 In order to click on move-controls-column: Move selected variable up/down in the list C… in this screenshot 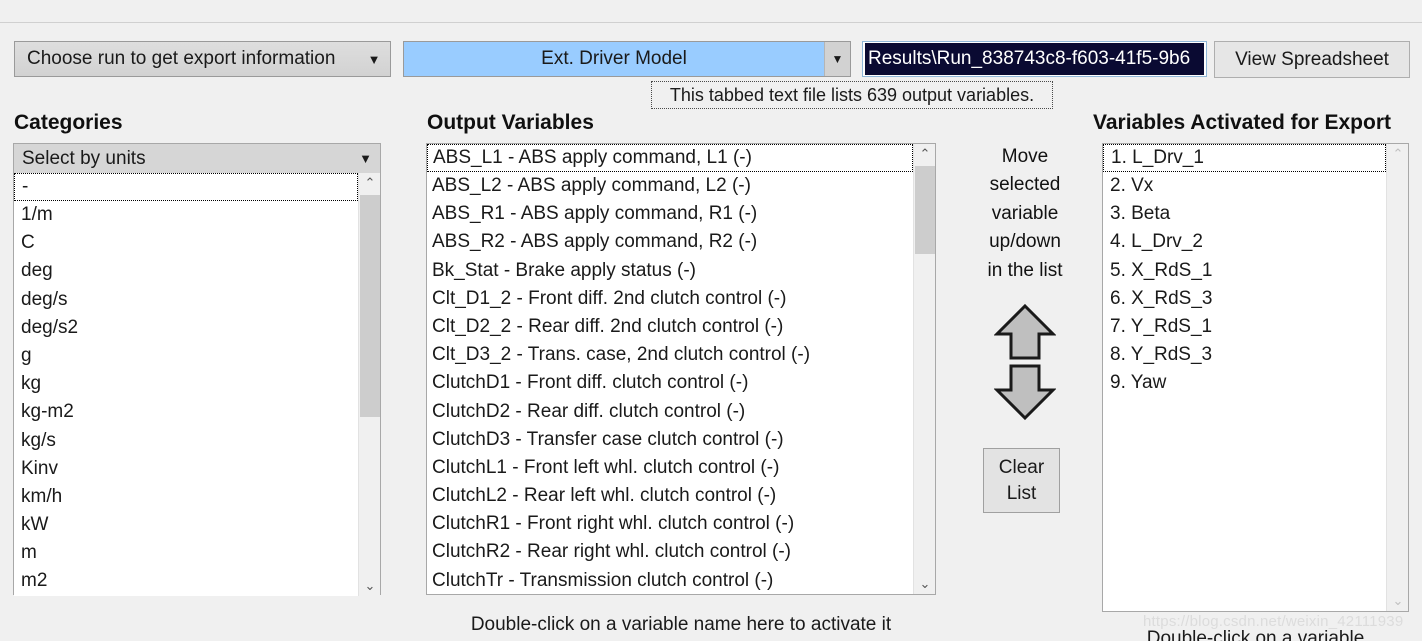, I will do `click(1025, 369)`.